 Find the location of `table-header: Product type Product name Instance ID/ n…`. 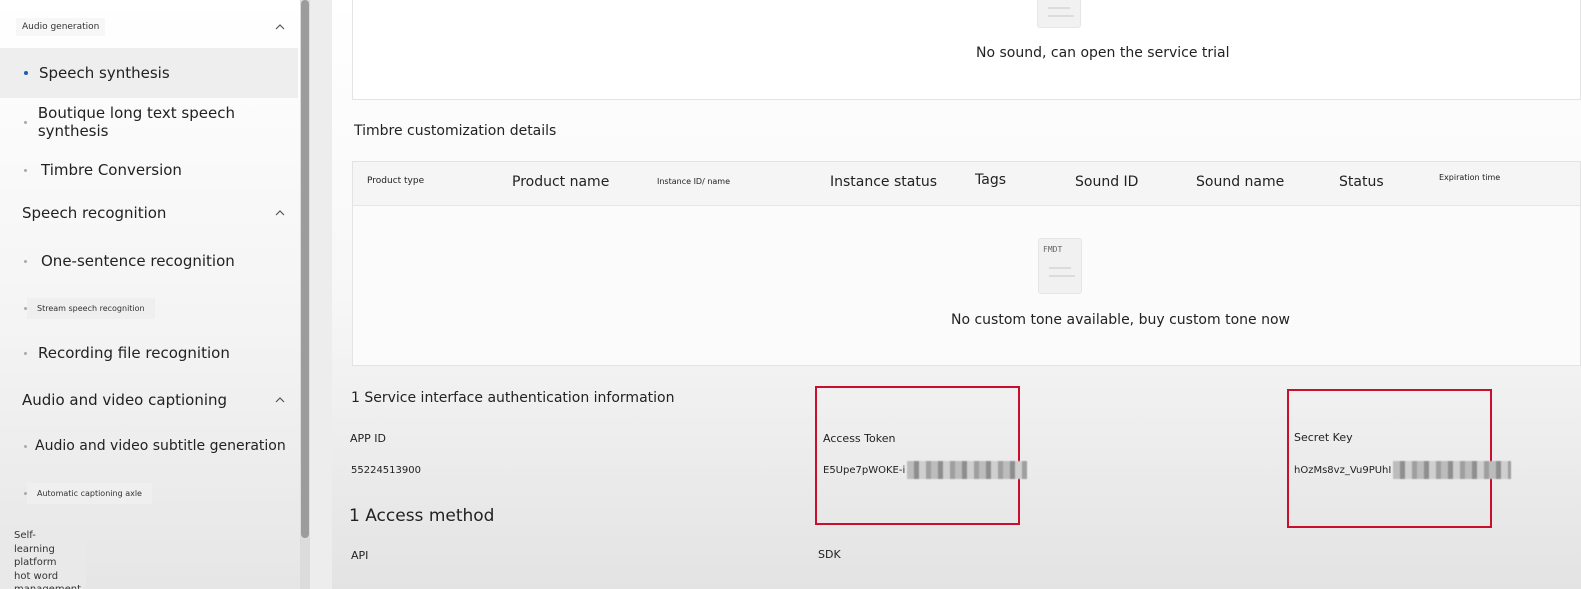

table-header: Product type Product name Instance ID/ n… is located at coordinates (966, 184).